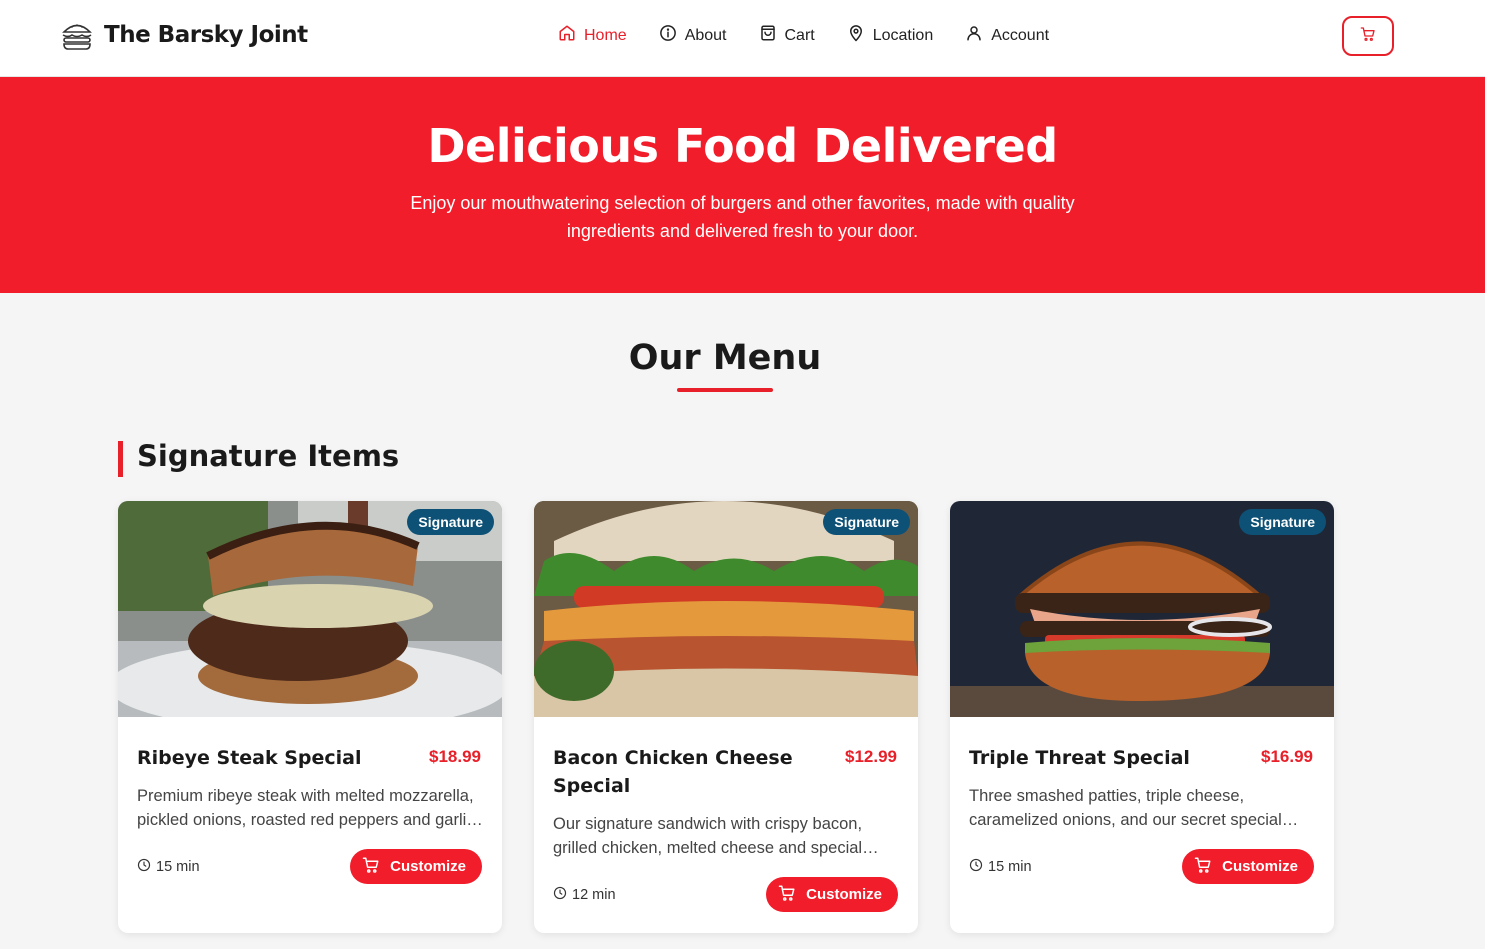 This screenshot has width=1485, height=949. Describe the element at coordinates (1020, 35) in the screenshot. I see `nav-item-label: Account` at that location.